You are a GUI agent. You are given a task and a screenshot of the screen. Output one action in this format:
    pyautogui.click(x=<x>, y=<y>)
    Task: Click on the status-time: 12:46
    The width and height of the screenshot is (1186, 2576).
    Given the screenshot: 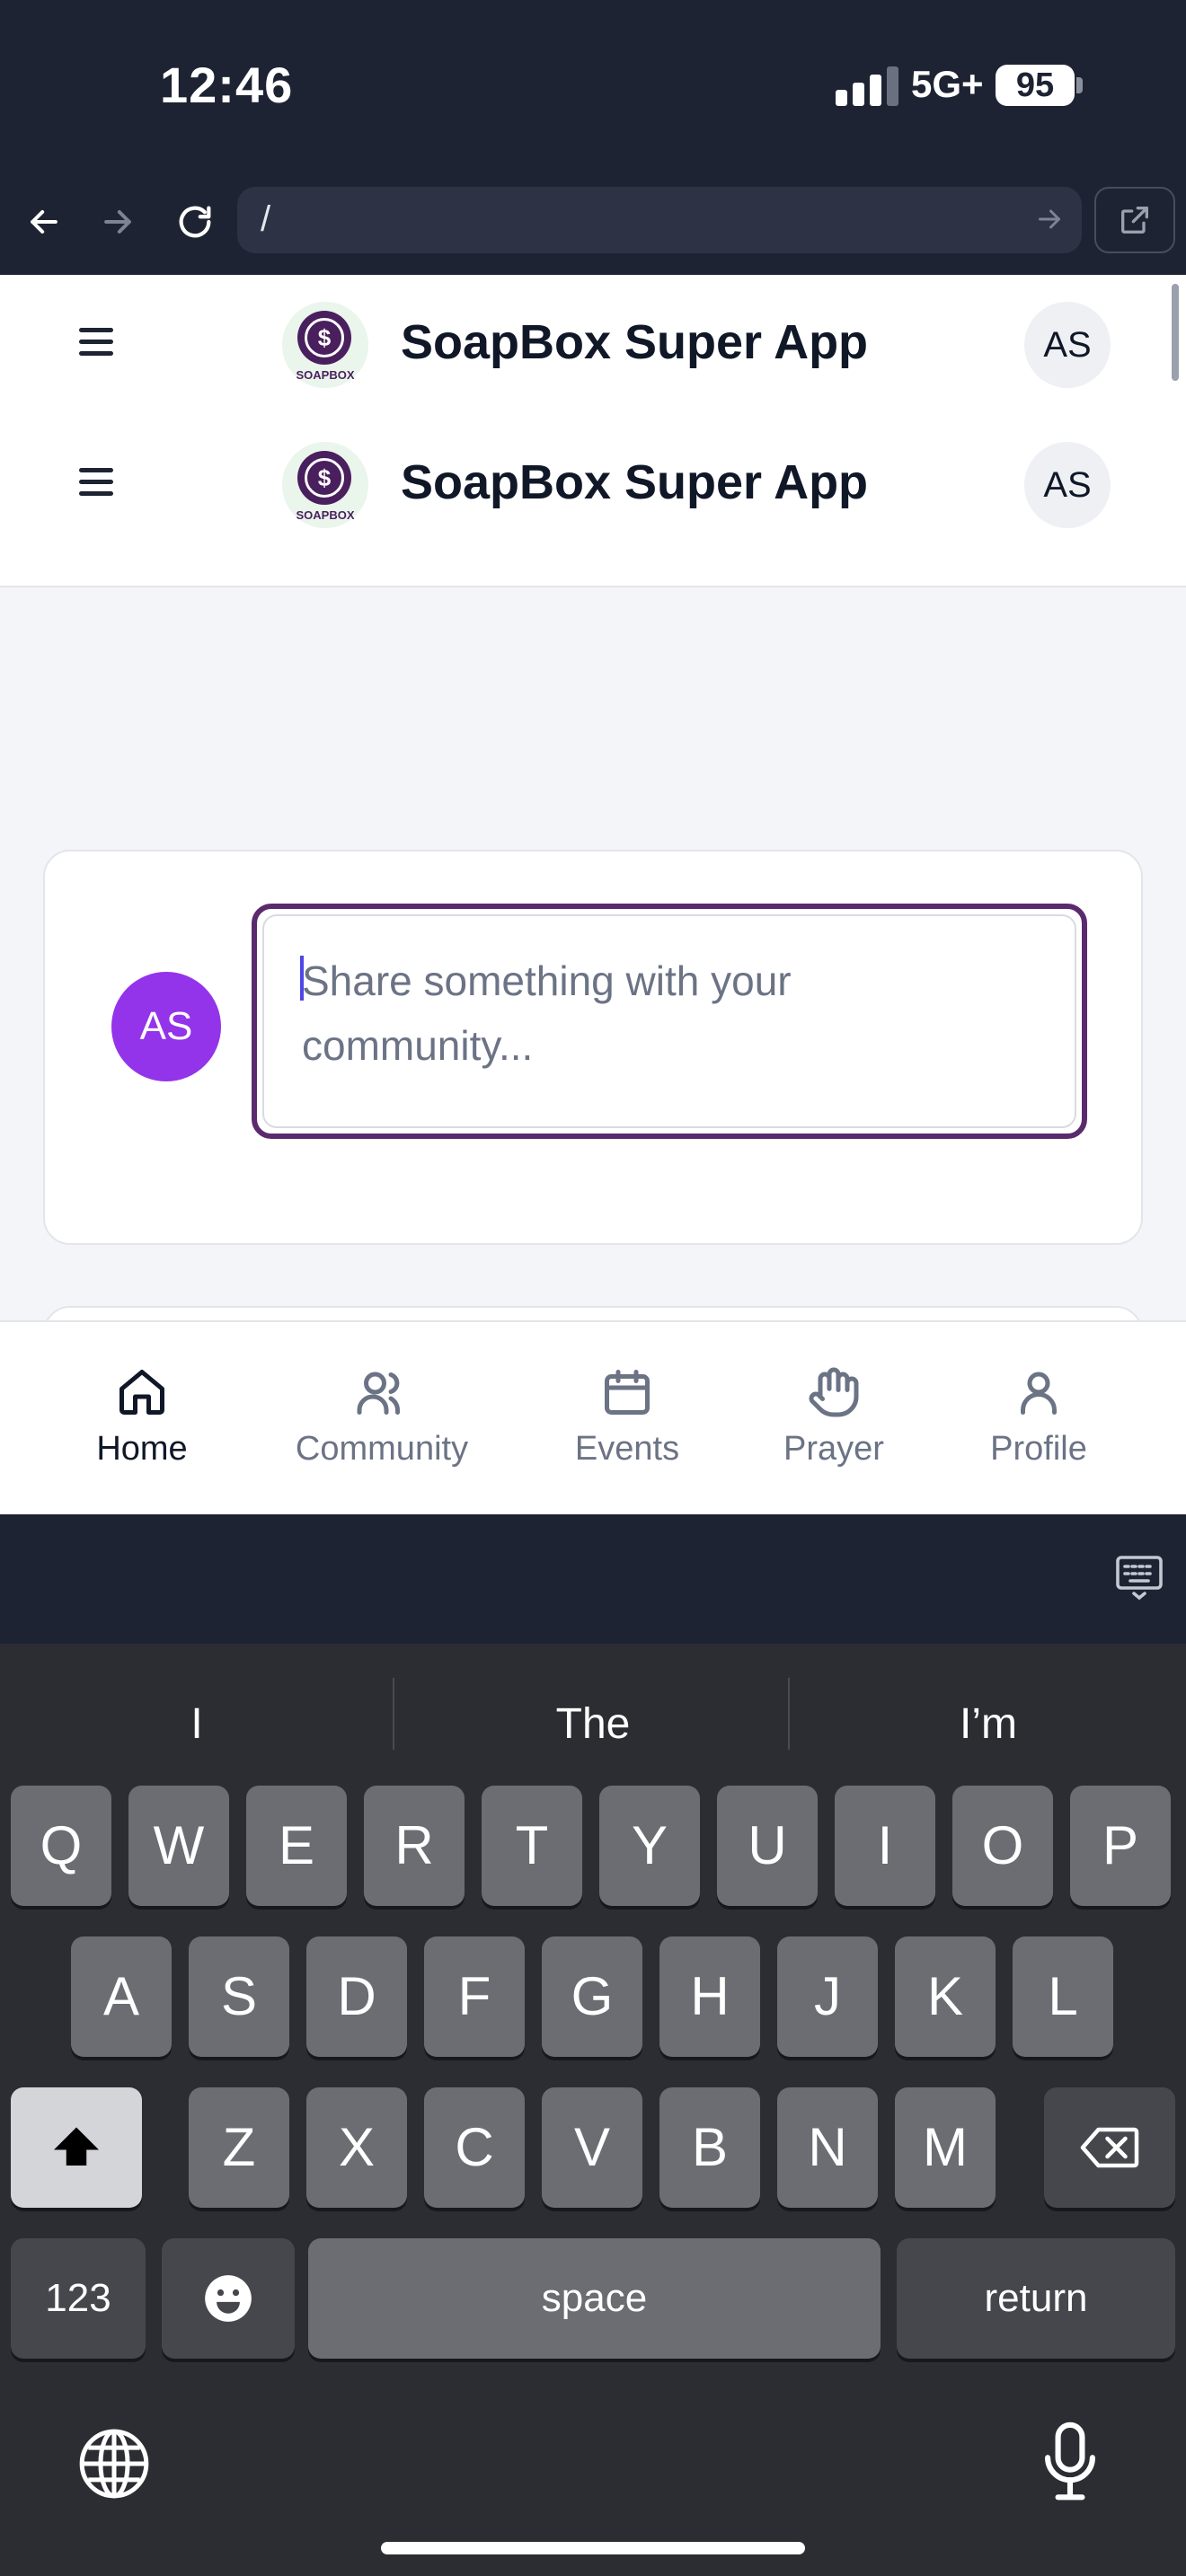 What is the action you would take?
    pyautogui.click(x=227, y=85)
    